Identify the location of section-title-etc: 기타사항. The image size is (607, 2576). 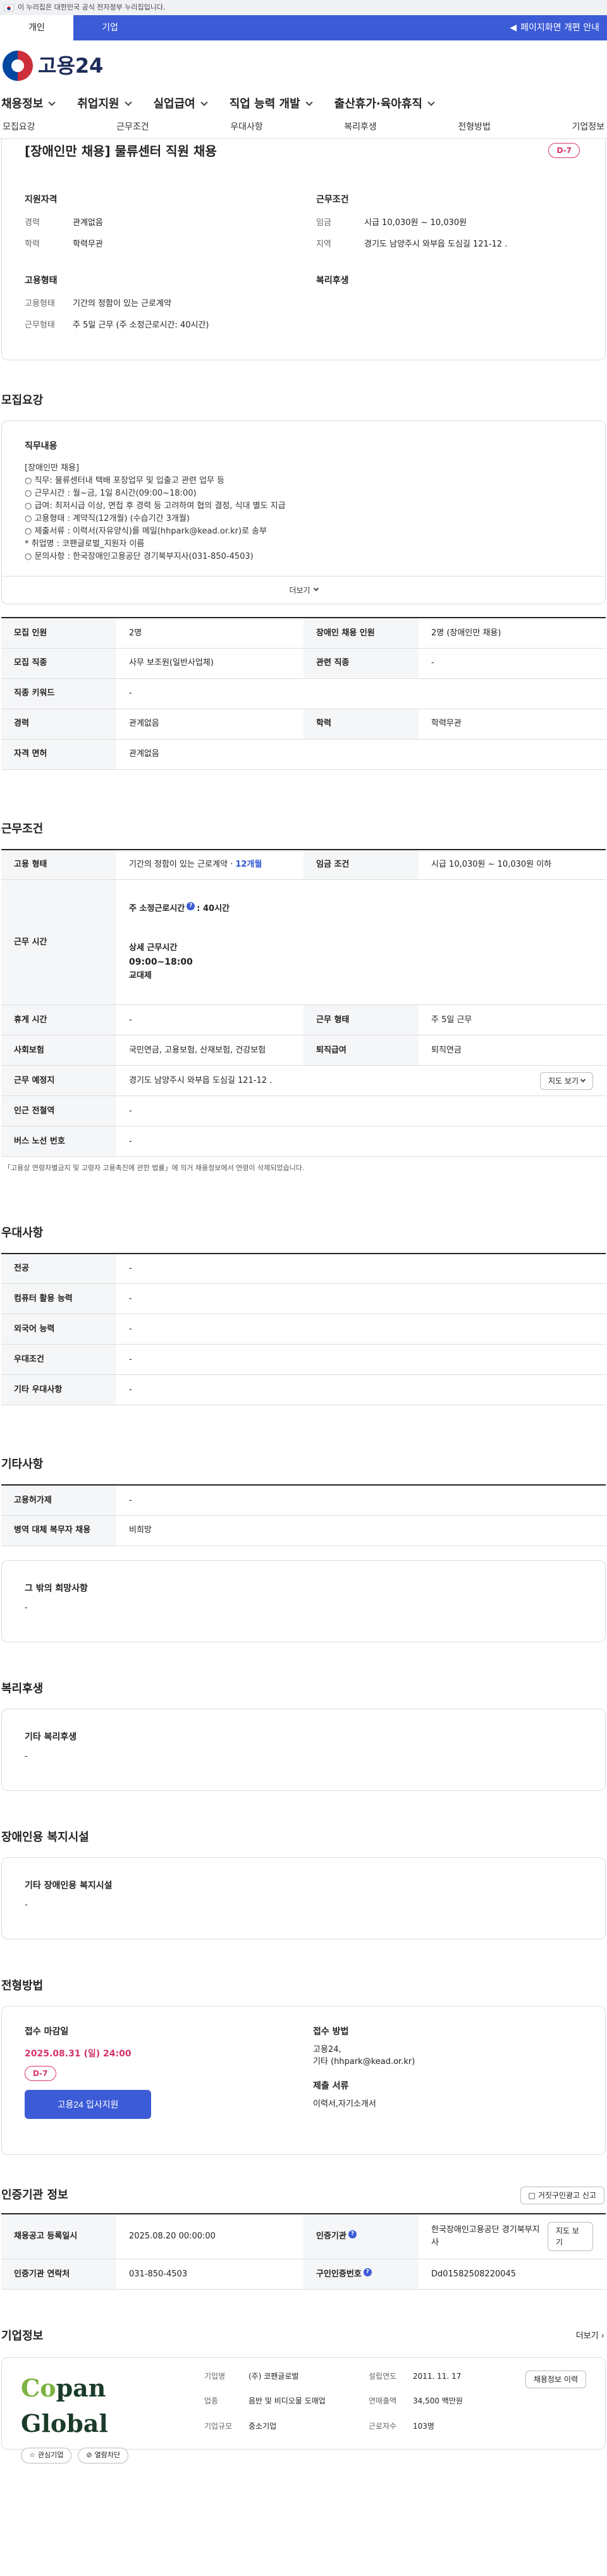
(23, 1464).